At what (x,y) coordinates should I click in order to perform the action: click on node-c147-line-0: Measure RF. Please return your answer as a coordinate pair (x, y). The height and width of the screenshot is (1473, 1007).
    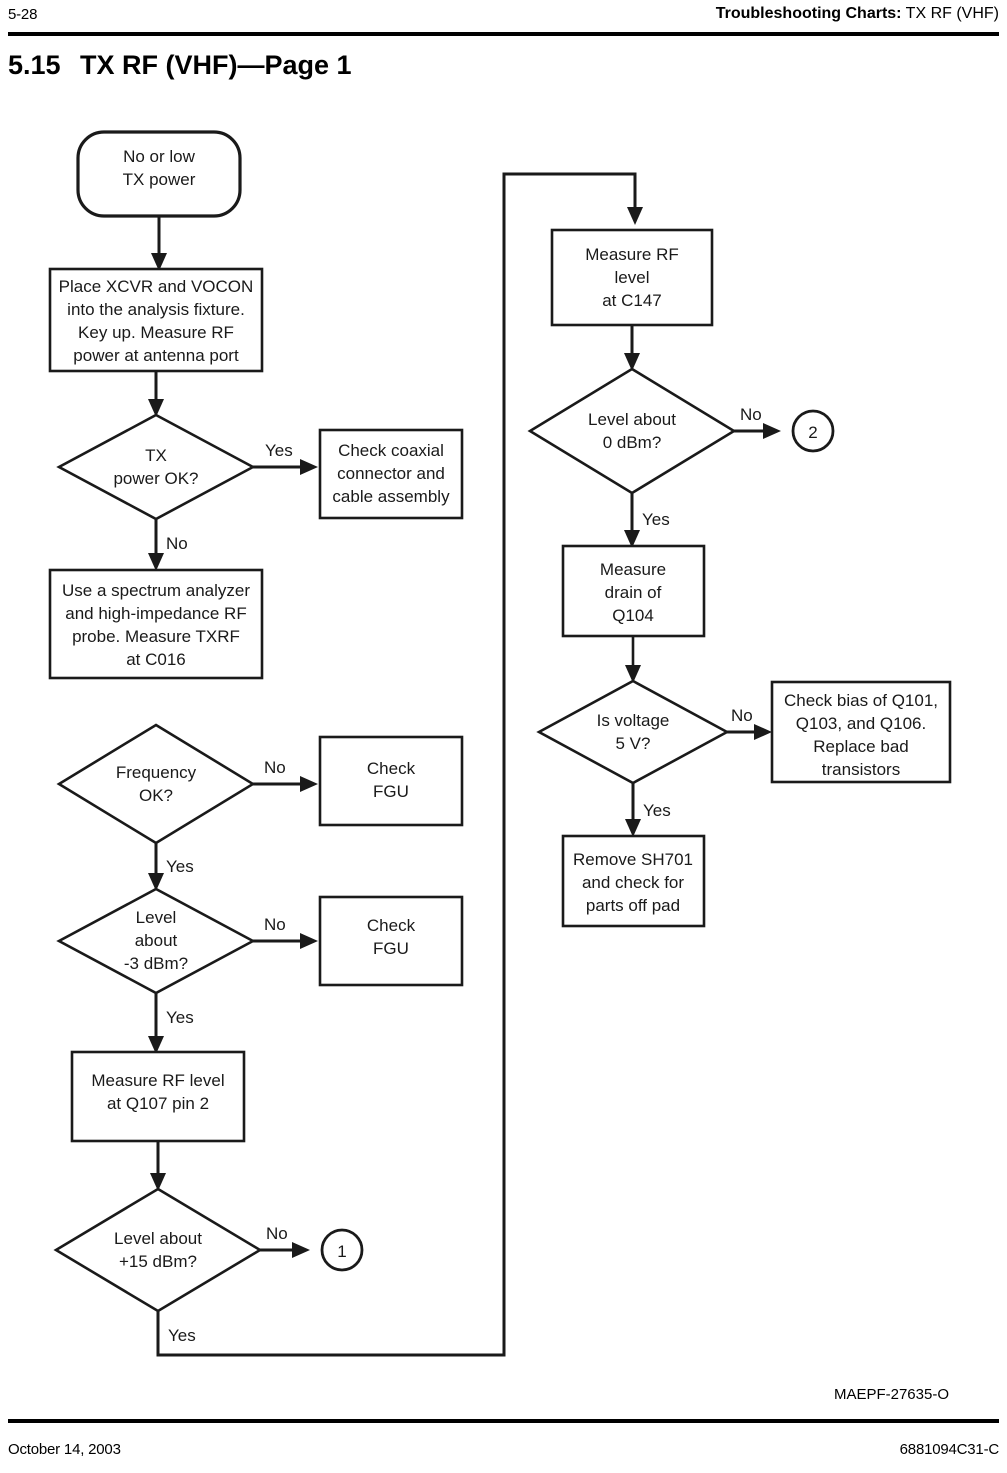
    Looking at the image, I should click on (632, 254).